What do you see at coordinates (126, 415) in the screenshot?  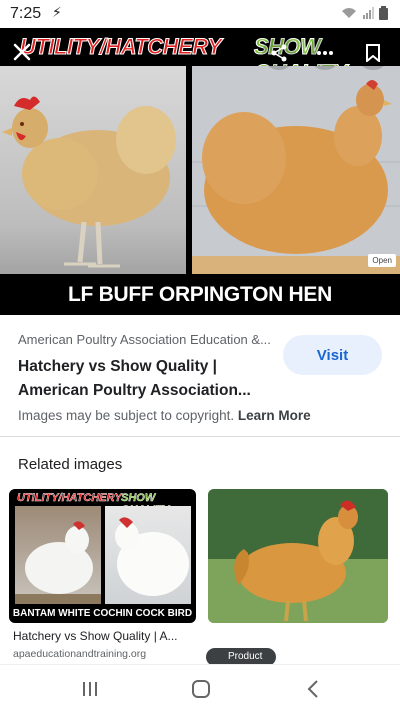 I see `copyright-text: Images may be subject to copyright.` at bounding box center [126, 415].